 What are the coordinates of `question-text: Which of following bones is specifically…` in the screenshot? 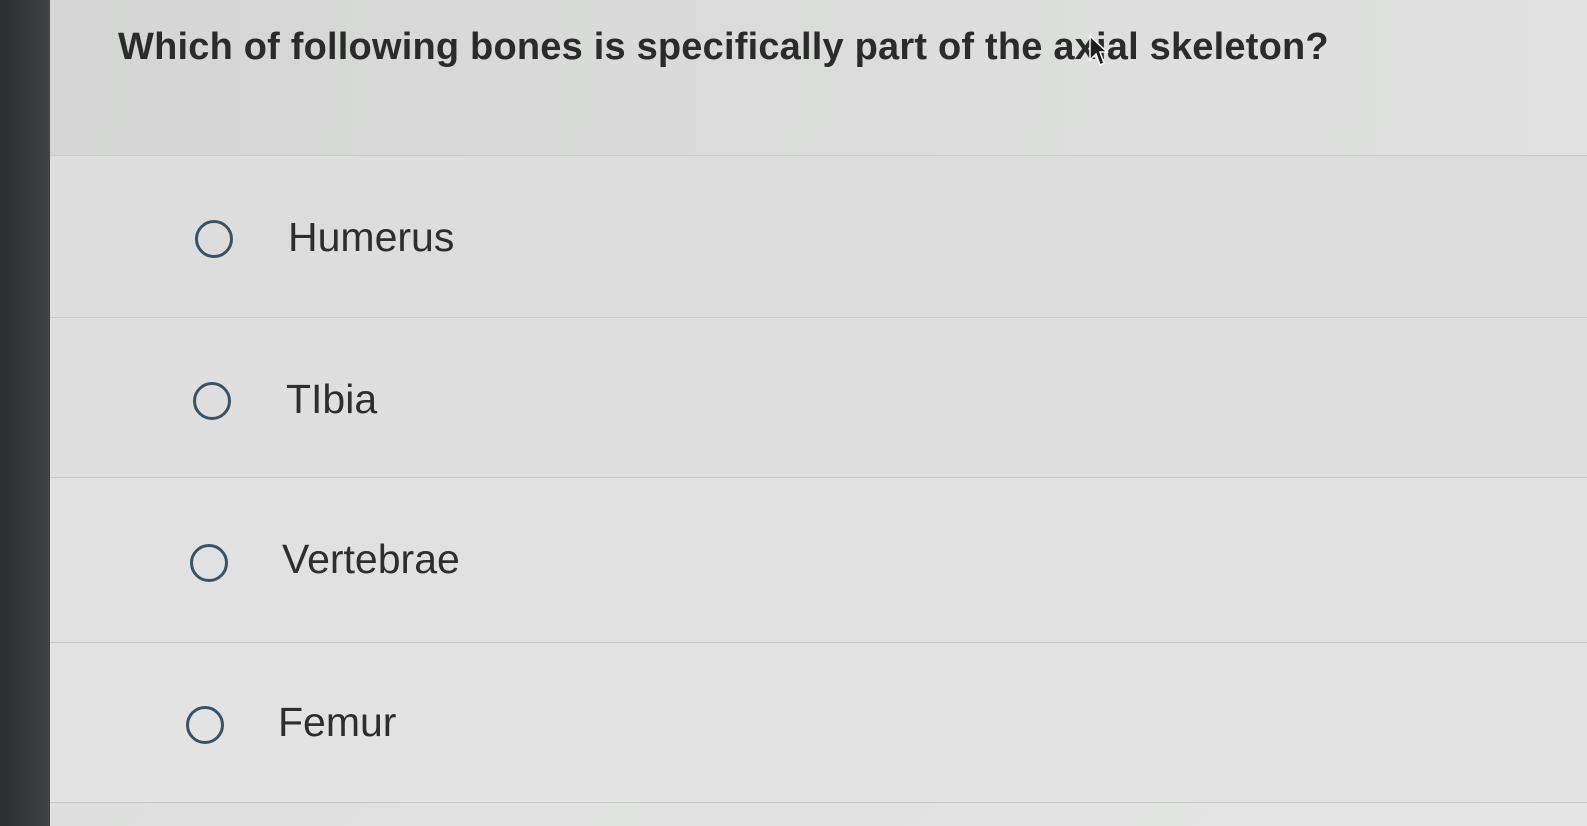 It's located at (723, 47).